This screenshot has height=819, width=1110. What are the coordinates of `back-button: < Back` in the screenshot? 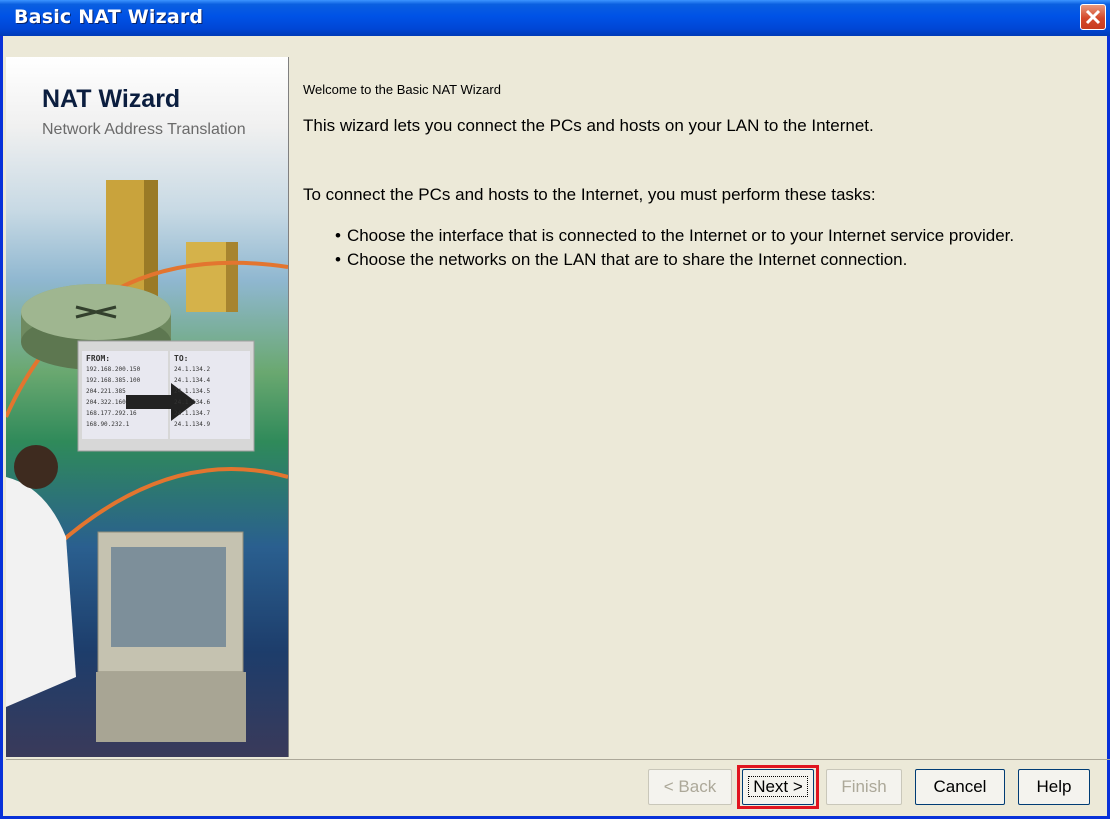 It's located at (690, 787).